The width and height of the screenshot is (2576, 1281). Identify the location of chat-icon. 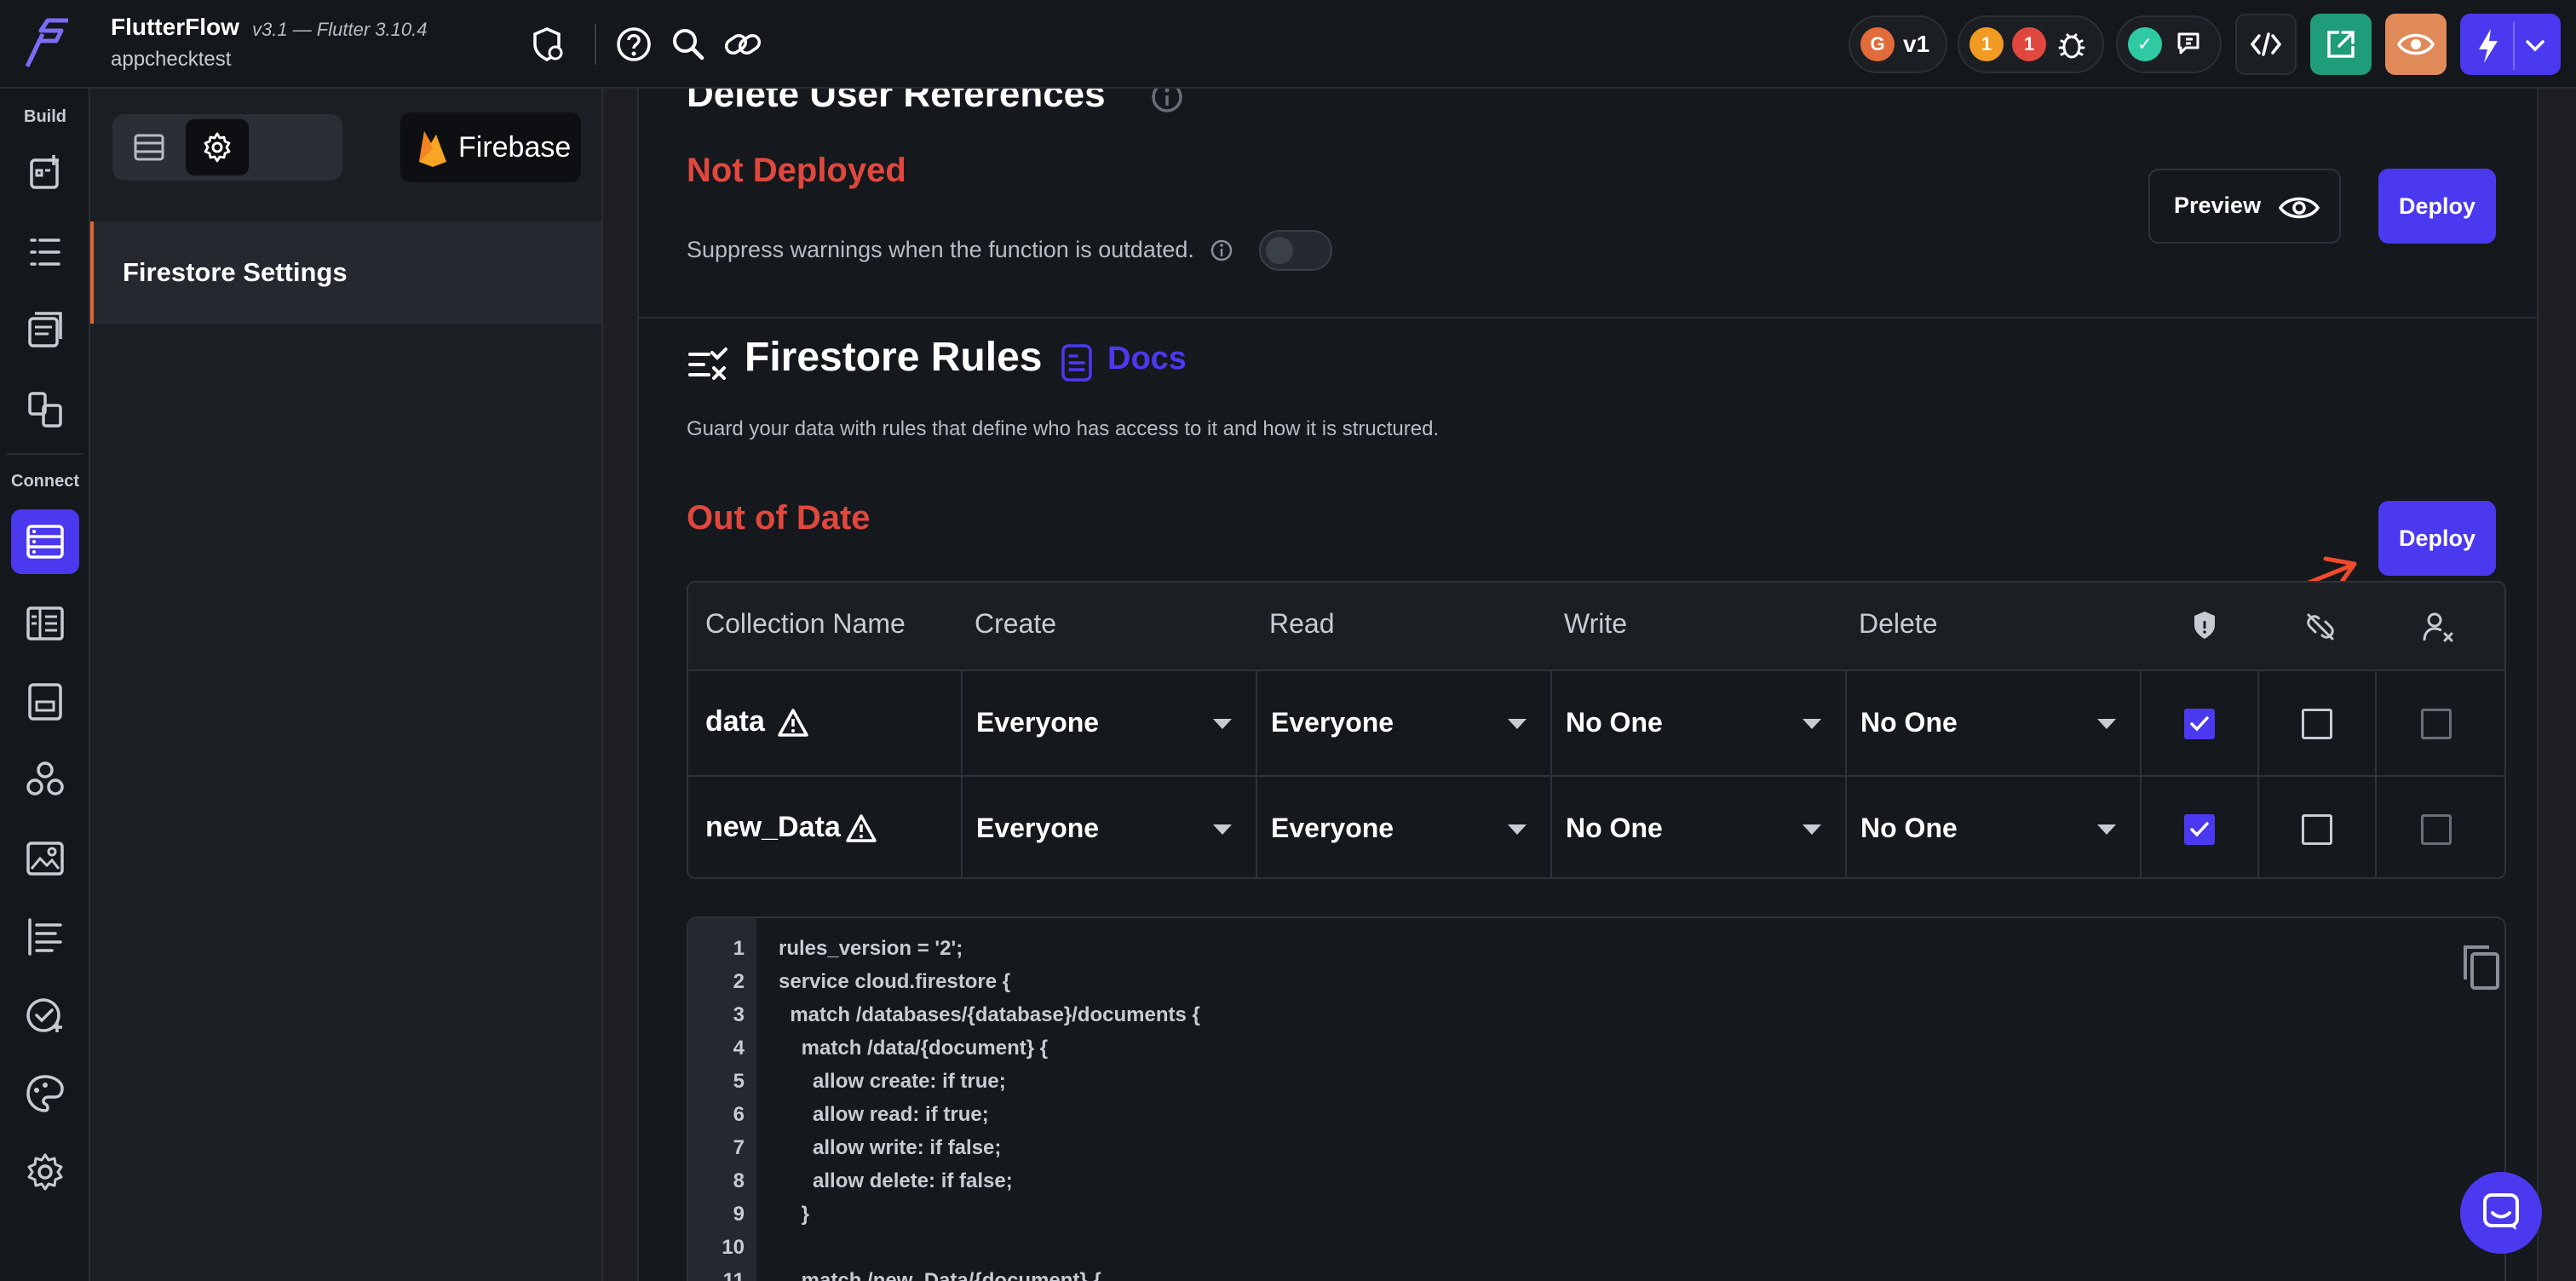
(2501, 1211).